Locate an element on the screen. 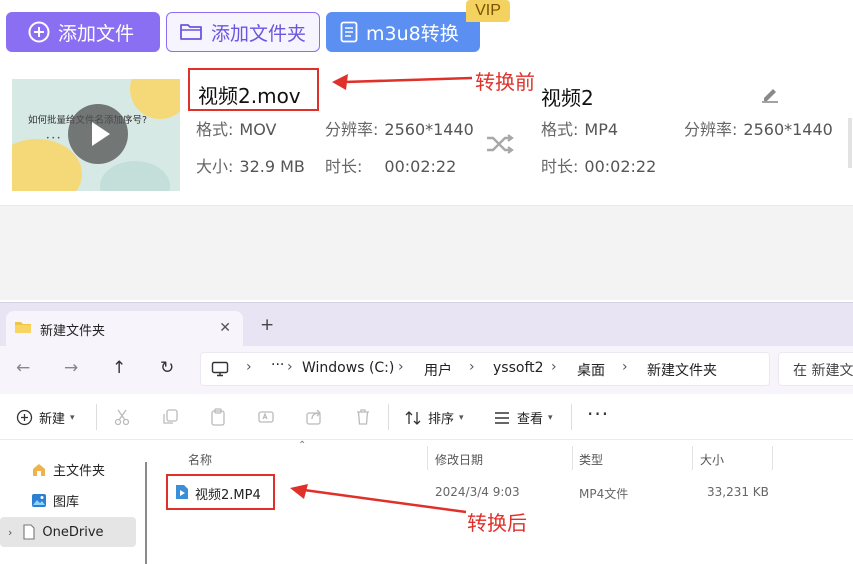  sort-button: 排序 ▾ is located at coordinates (434, 417).